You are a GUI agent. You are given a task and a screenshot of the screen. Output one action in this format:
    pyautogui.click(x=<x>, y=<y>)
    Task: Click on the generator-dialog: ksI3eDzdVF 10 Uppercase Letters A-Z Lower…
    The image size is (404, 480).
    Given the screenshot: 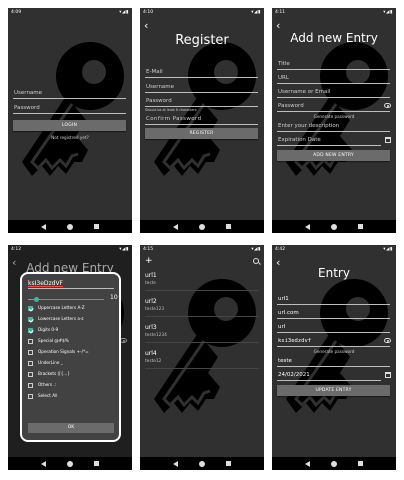 What is the action you would take?
    pyautogui.click(x=70, y=357)
    